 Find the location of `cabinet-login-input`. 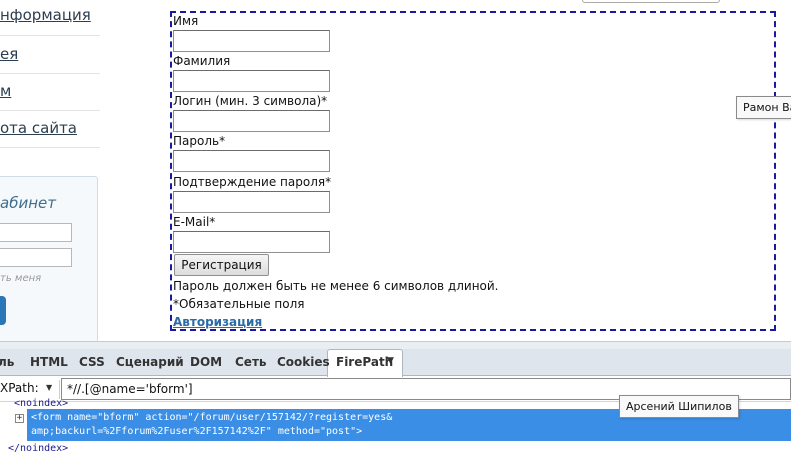

cabinet-login-input is located at coordinates (36, 232).